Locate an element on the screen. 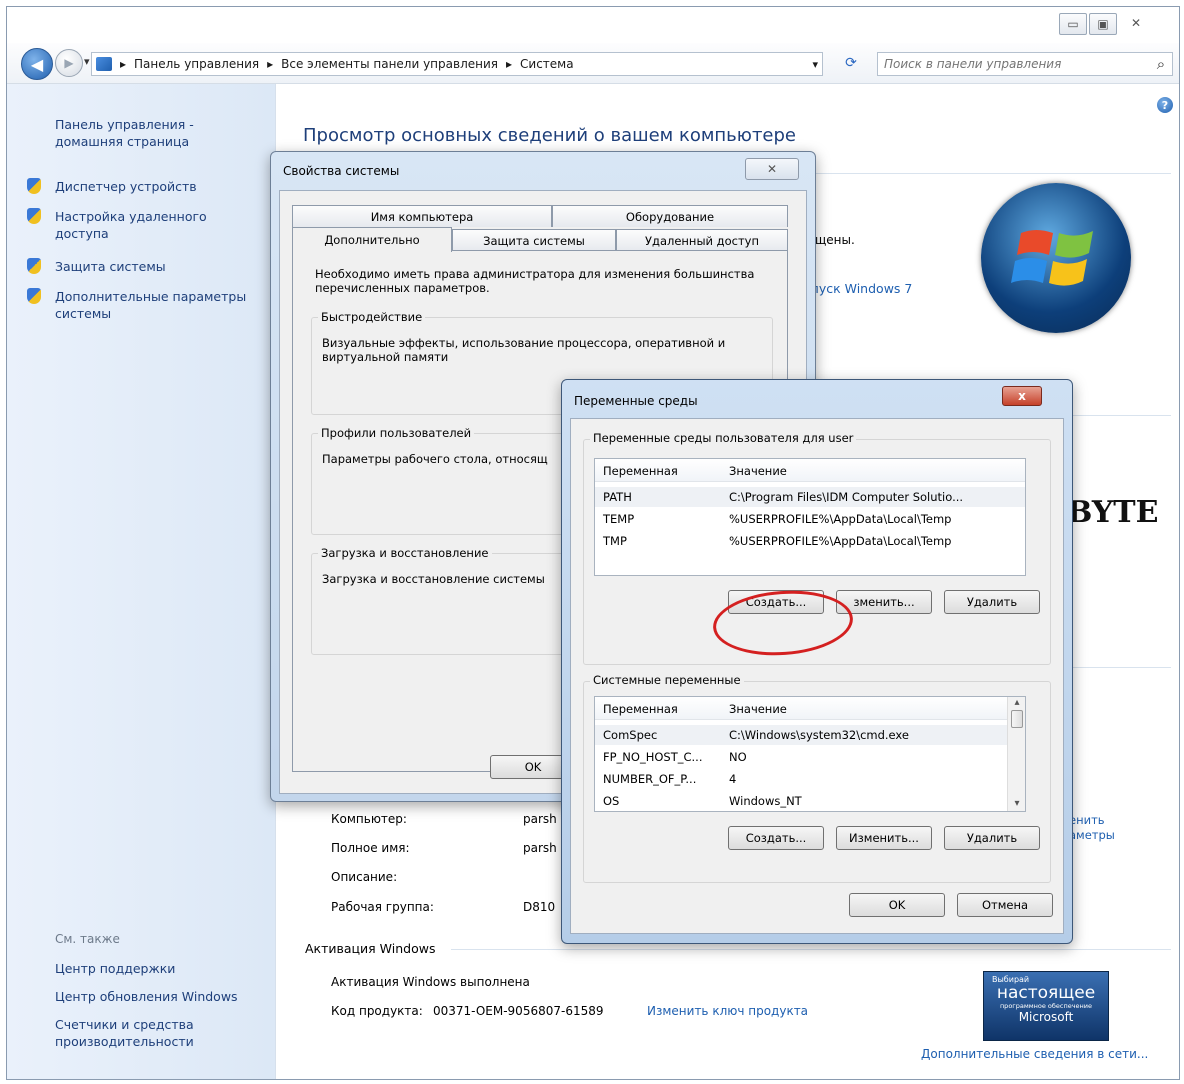 This screenshot has height=1084, width=1184. see-also-performance: Счетчики и средства производительности is located at coordinates (150, 1033).